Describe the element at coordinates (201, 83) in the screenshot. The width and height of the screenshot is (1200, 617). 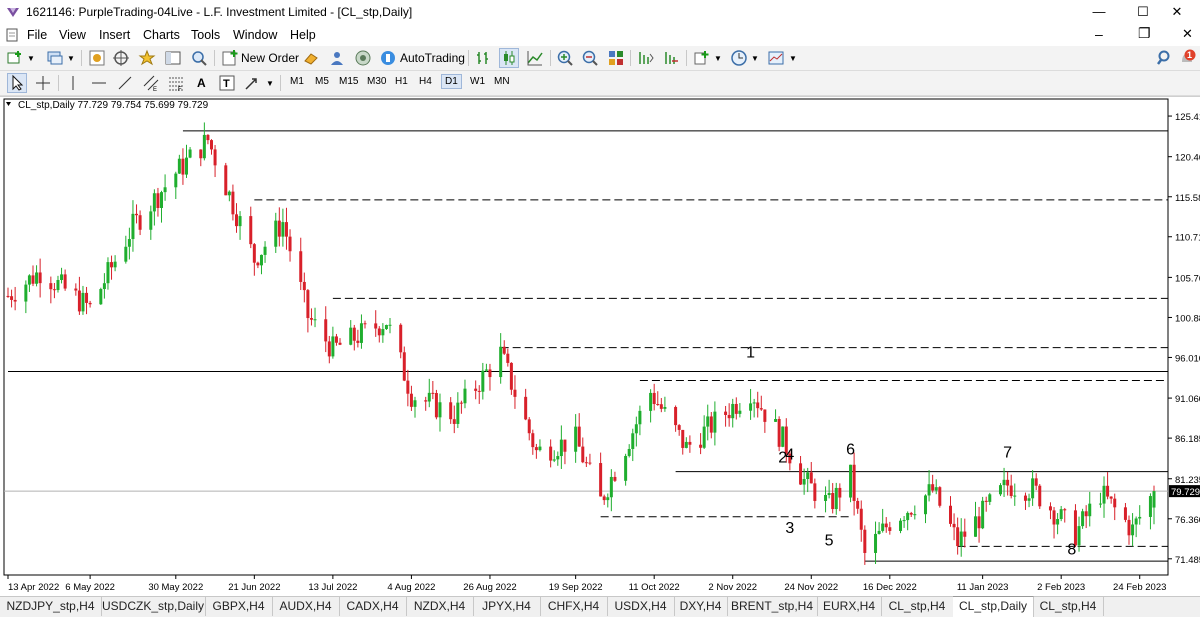
I see `text-tool-icon: A` at that location.